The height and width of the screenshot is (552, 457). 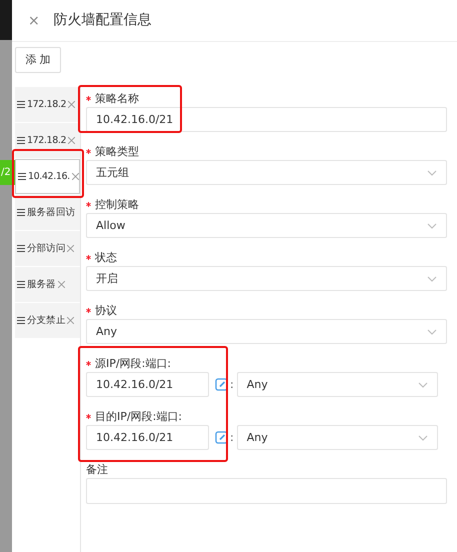 What do you see at coordinates (106, 310) in the screenshot?
I see `field-label: 协议` at bounding box center [106, 310].